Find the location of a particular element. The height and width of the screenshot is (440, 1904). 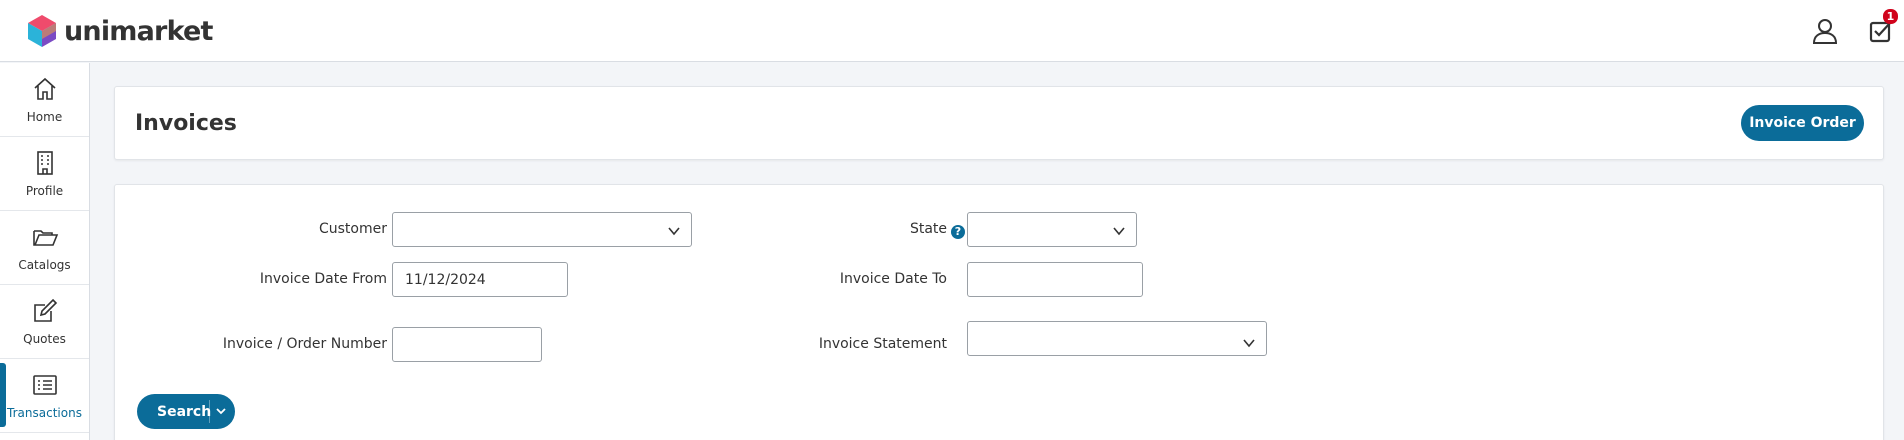

invoice-order-number-input is located at coordinates (467, 344).